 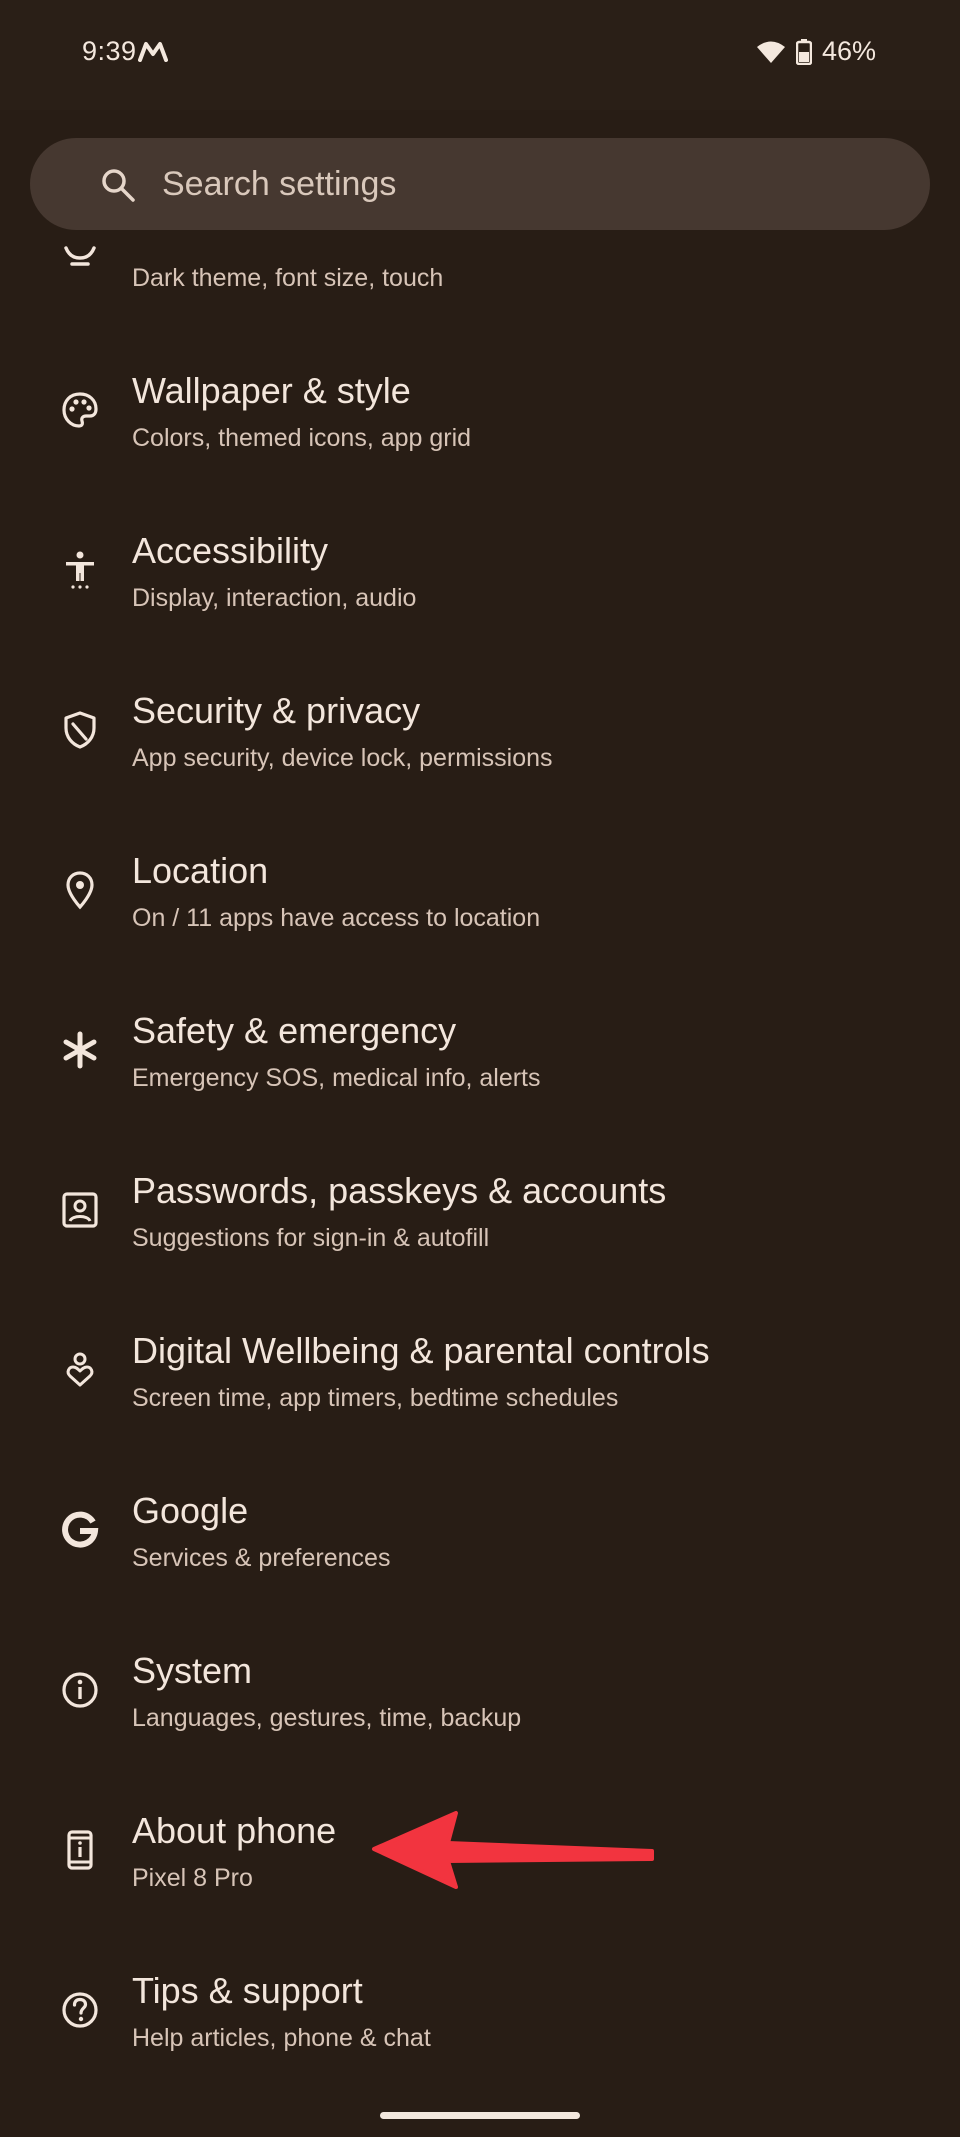 I want to click on shield-icon, so click(x=80, y=730).